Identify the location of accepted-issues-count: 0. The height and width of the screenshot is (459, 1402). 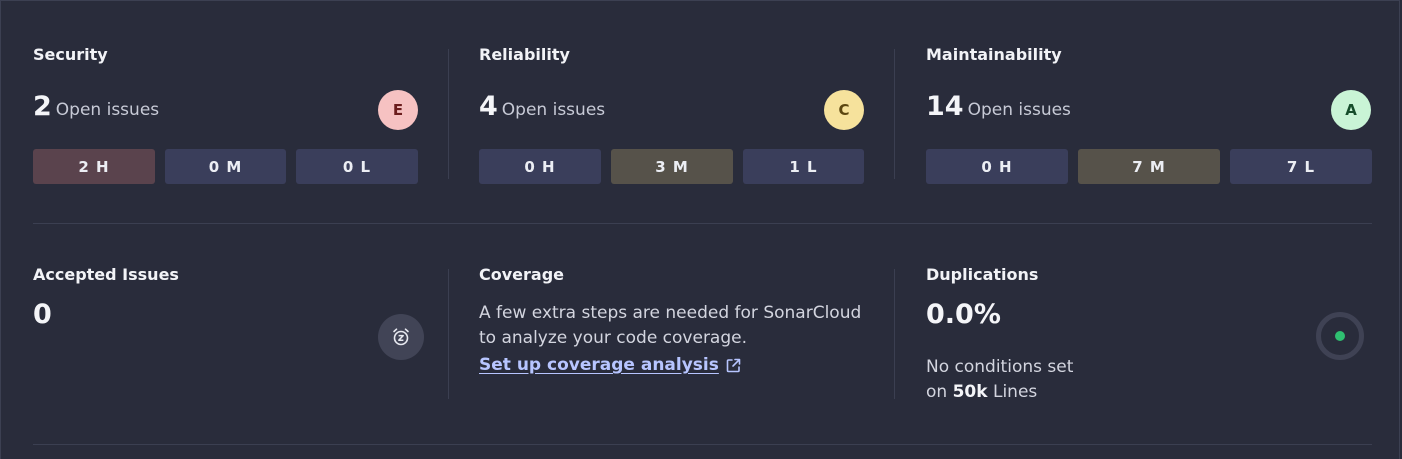
(42, 314).